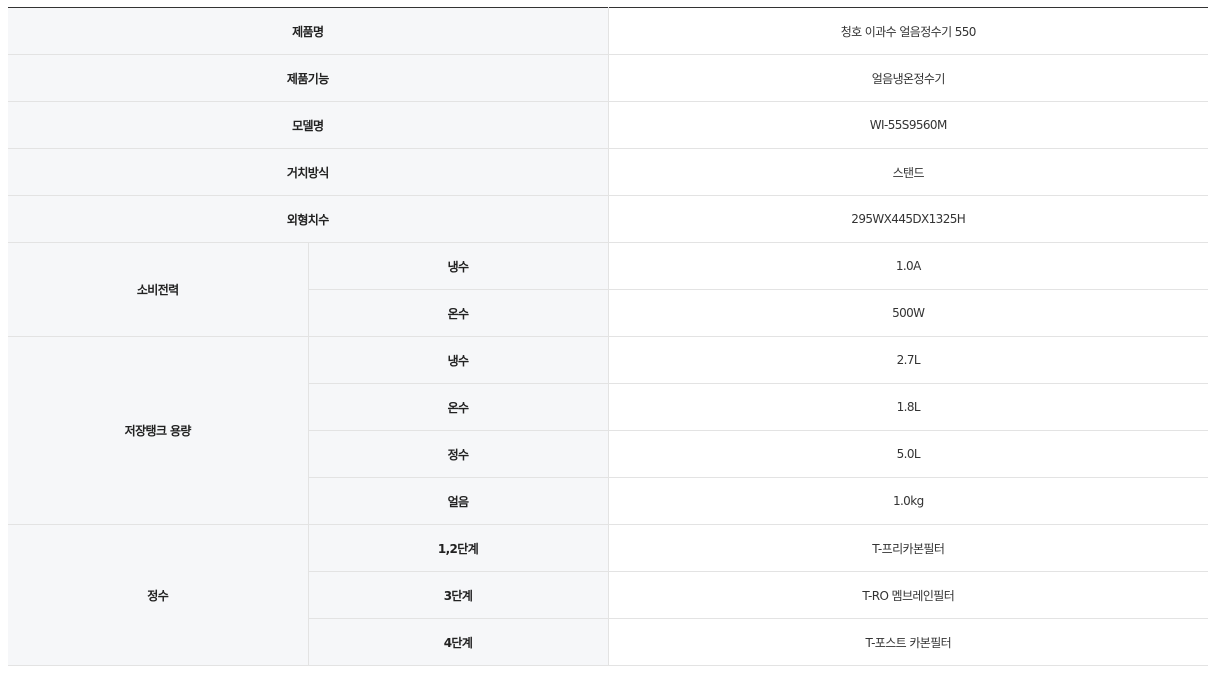 The width and height of the screenshot is (1215, 673). Describe the element at coordinates (458, 548) in the screenshot. I see `sub-label-filter-stage-1-2: 1,2단계` at that location.